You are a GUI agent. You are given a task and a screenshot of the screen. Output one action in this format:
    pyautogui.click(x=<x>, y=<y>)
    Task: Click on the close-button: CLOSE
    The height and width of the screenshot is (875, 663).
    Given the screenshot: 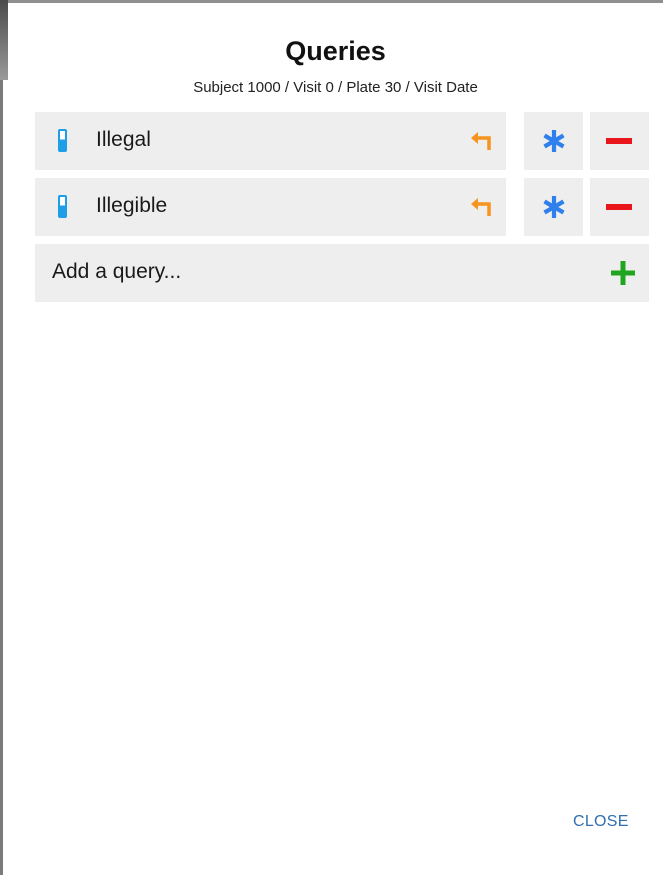 What is the action you would take?
    pyautogui.click(x=601, y=822)
    